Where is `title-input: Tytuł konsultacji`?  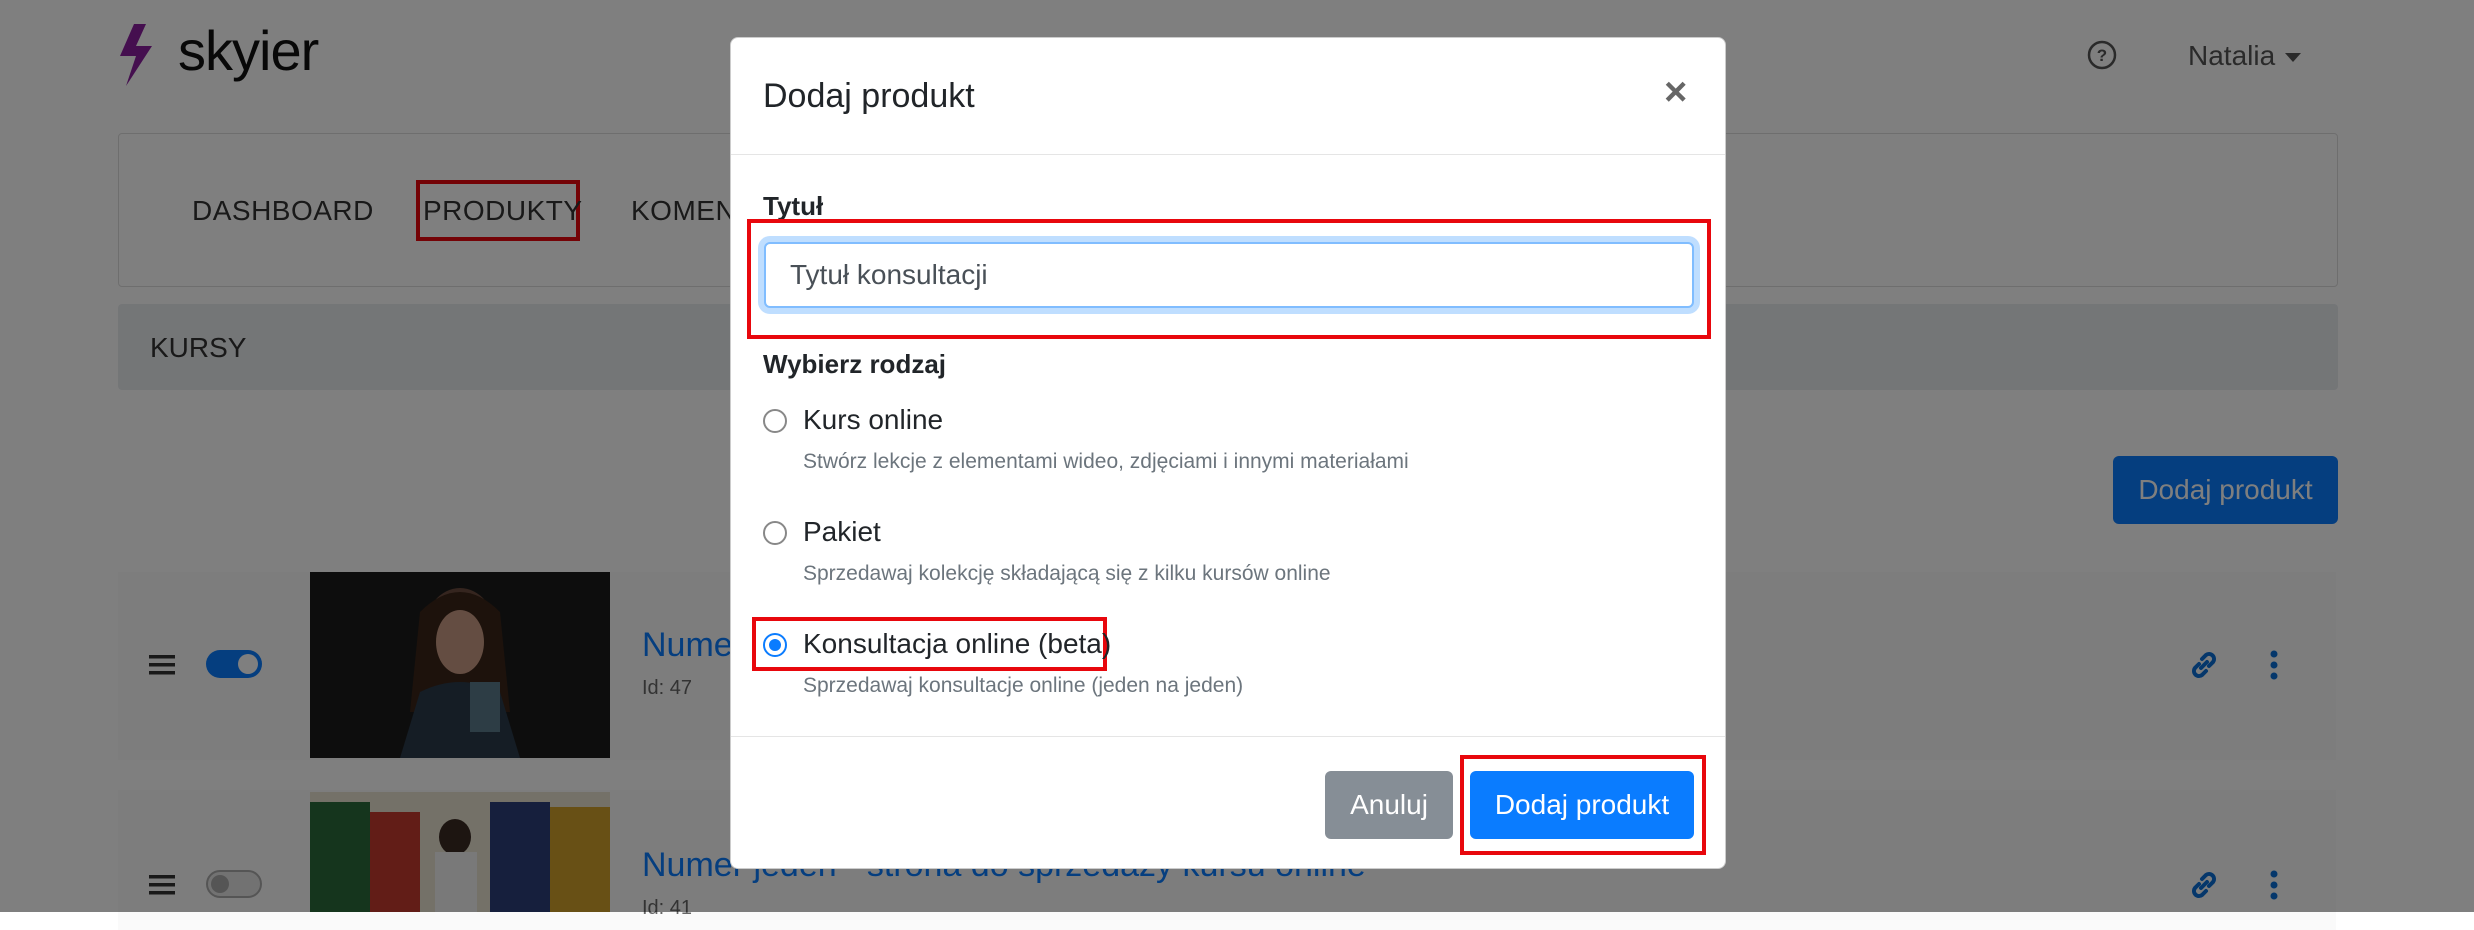 title-input: Tytuł konsultacji is located at coordinates (1229, 275).